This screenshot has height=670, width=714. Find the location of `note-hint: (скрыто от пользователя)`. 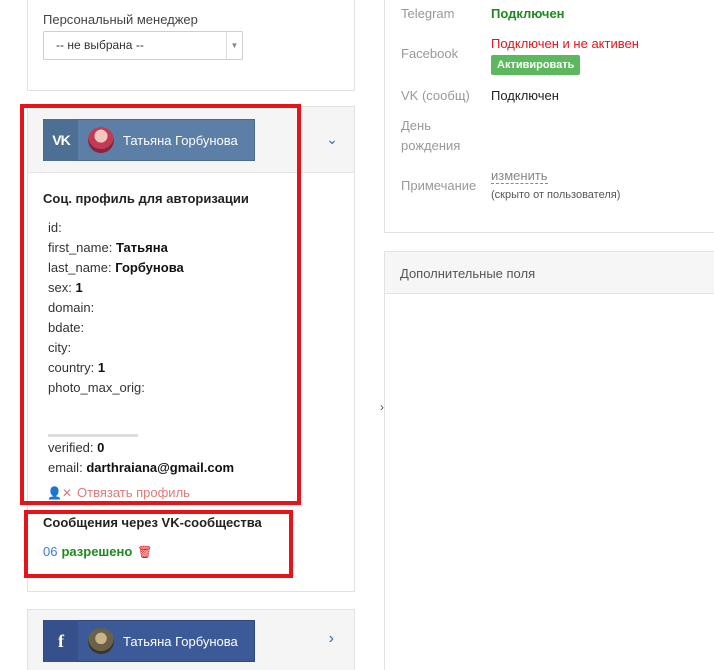

note-hint: (скрыто от пользователя) is located at coordinates (556, 195).